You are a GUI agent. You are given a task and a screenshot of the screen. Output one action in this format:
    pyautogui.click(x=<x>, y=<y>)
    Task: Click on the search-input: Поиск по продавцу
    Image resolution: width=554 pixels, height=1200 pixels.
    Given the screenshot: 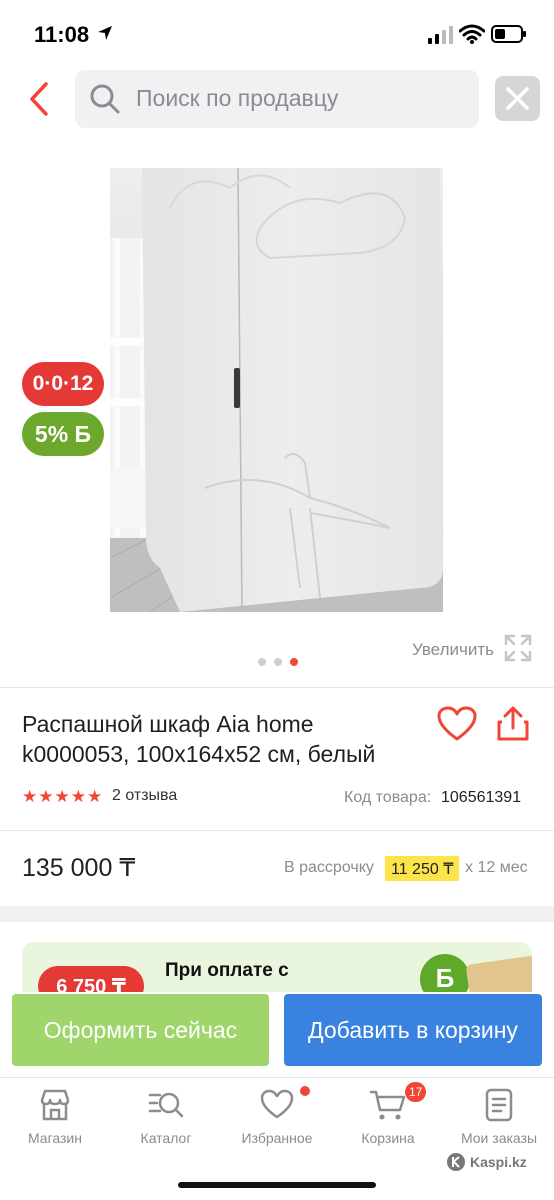 What is the action you would take?
    pyautogui.click(x=277, y=99)
    